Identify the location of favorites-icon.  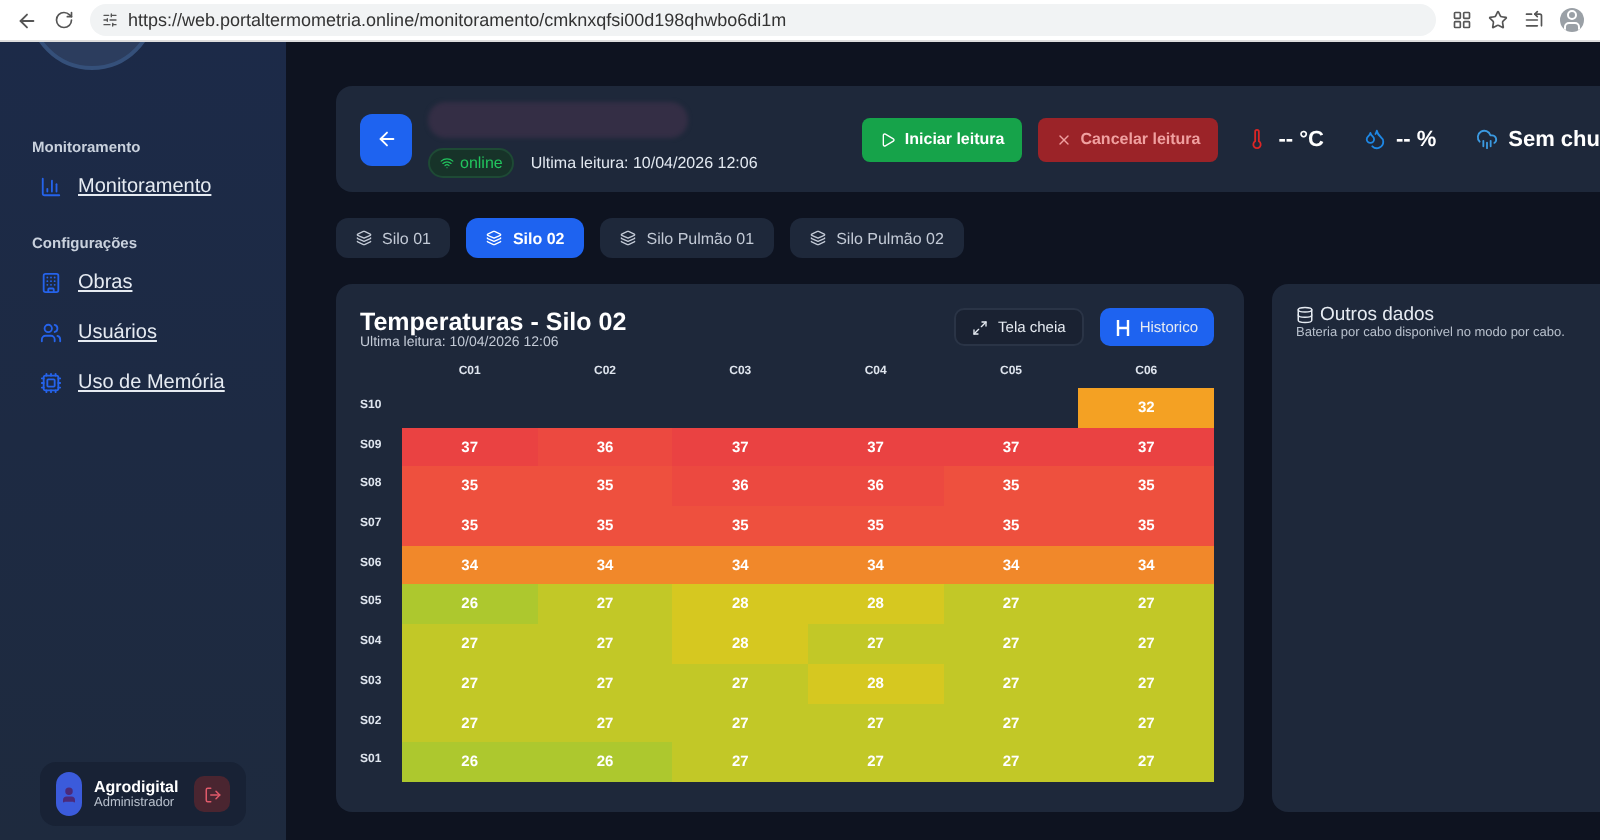
(1534, 20).